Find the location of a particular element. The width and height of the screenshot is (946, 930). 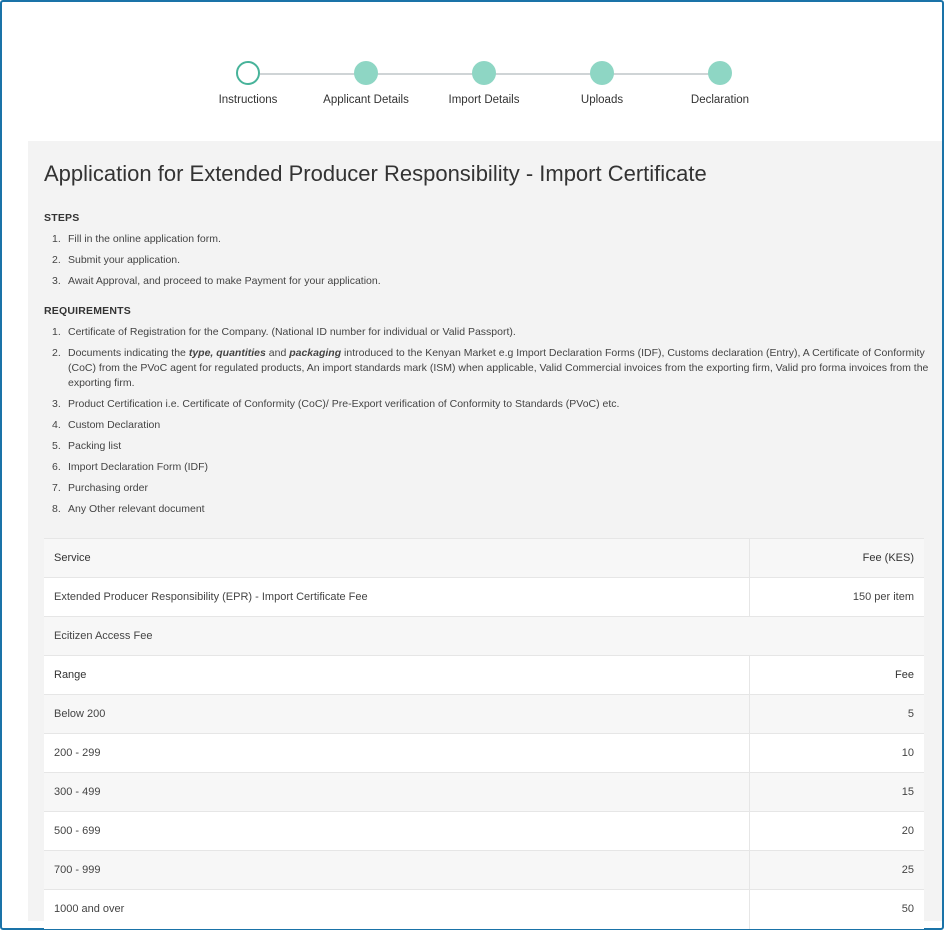

steps-heading: STEPS is located at coordinates (62, 218).